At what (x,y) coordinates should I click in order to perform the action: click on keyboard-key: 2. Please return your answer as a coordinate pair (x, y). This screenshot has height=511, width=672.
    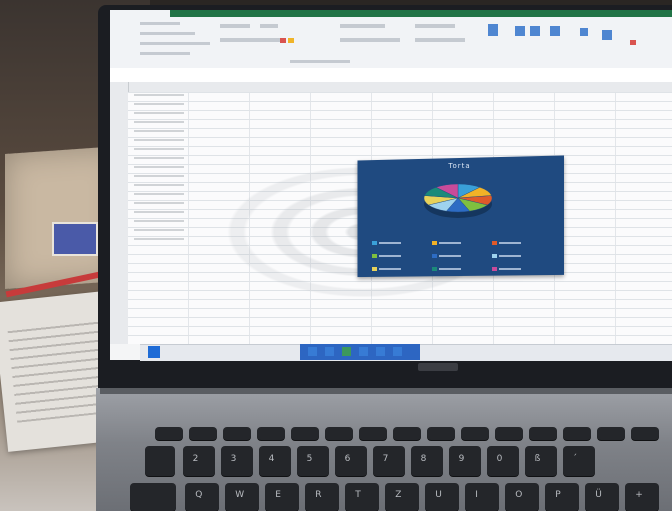
    Looking at the image, I should click on (199, 461).